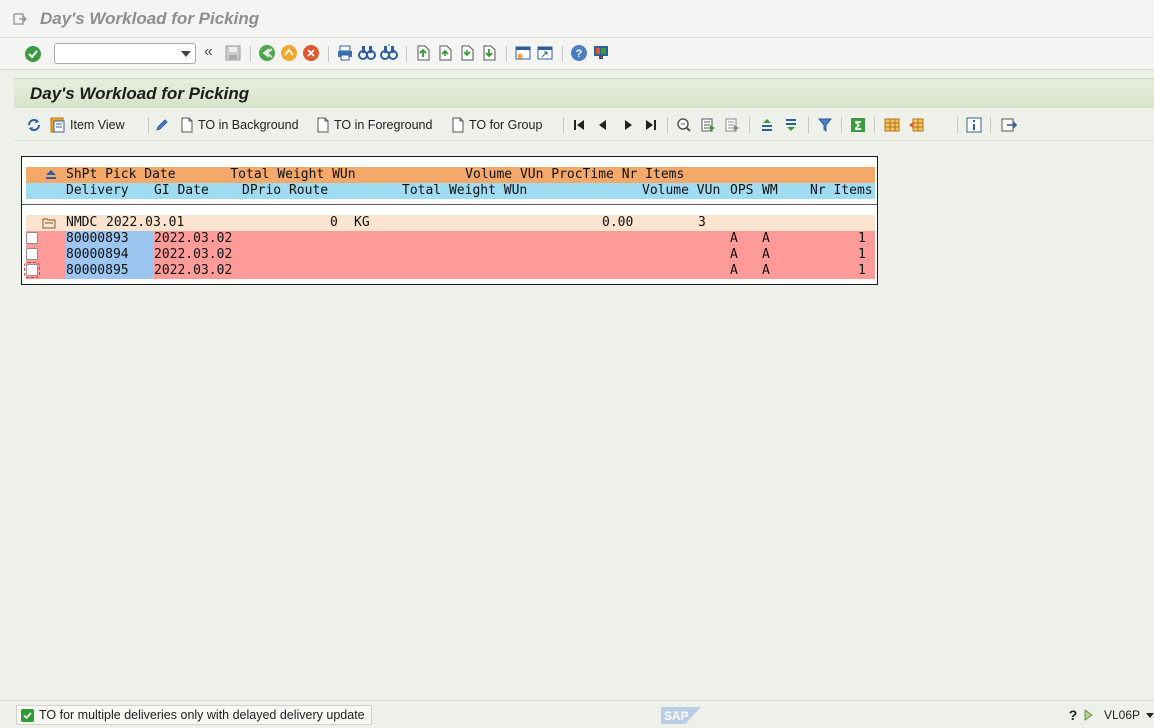 Image resolution: width=1154 pixels, height=728 pixels. What do you see at coordinates (34, 125) in the screenshot?
I see `refresh-icon` at bounding box center [34, 125].